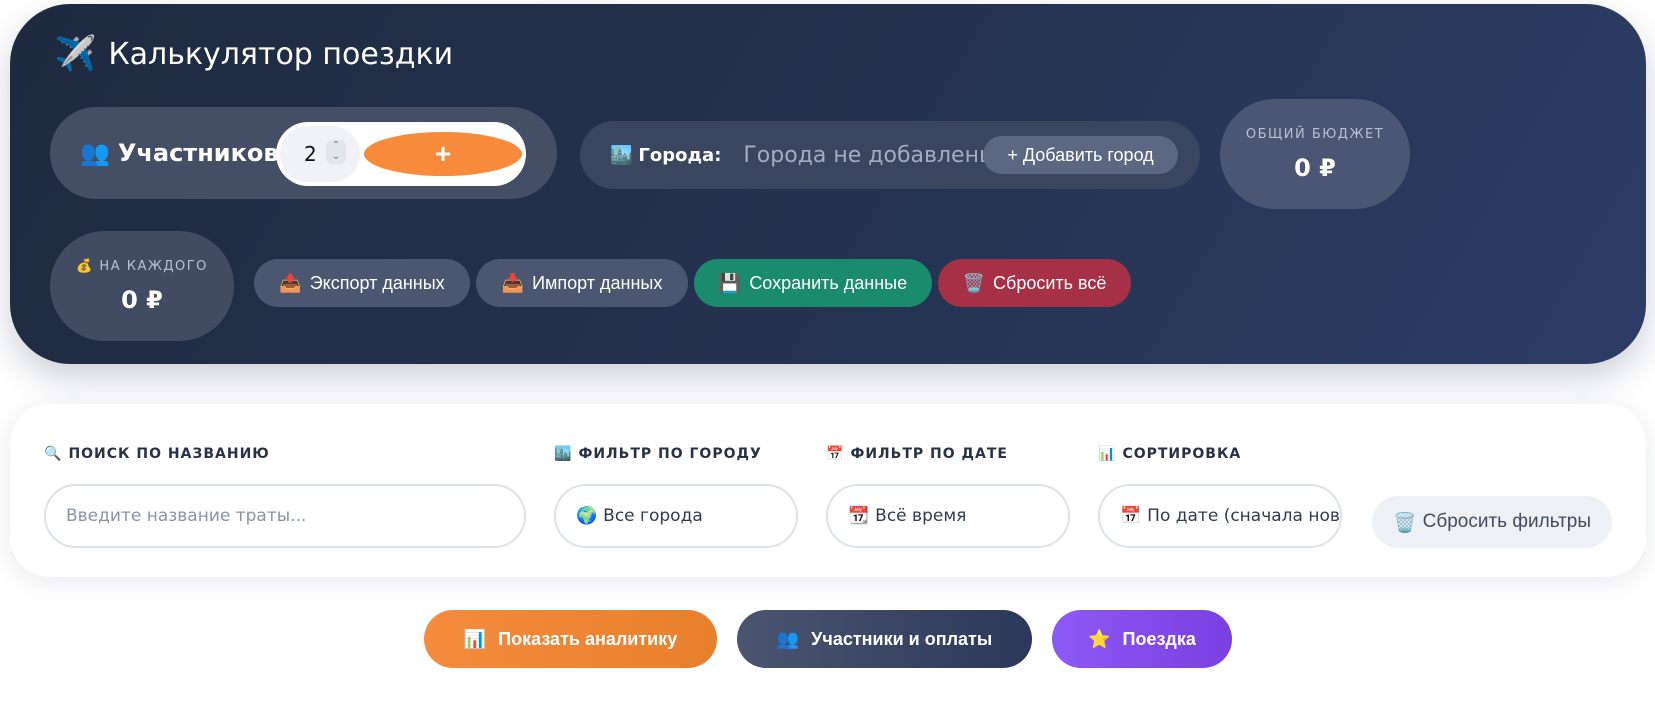  I want to click on participants-payments-button: 👥 Участники и оплаты, so click(884, 639).